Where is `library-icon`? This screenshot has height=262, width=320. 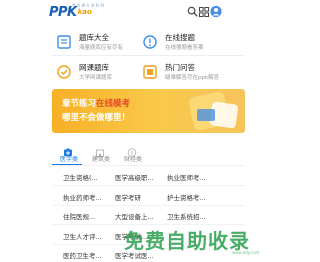 library-icon is located at coordinates (64, 41).